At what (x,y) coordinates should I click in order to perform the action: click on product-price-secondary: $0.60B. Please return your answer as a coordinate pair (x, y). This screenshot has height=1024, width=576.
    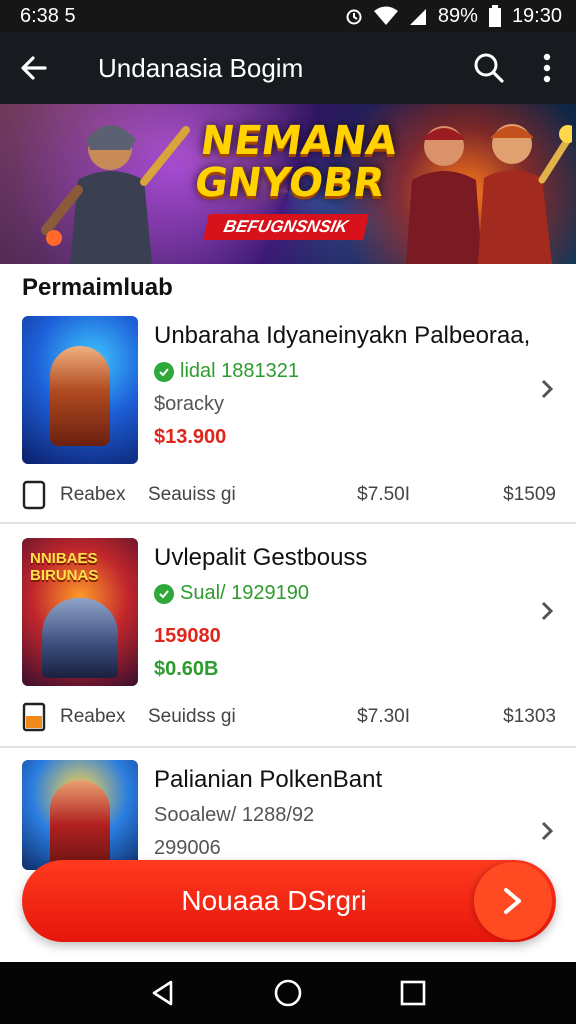
    Looking at the image, I should click on (186, 669).